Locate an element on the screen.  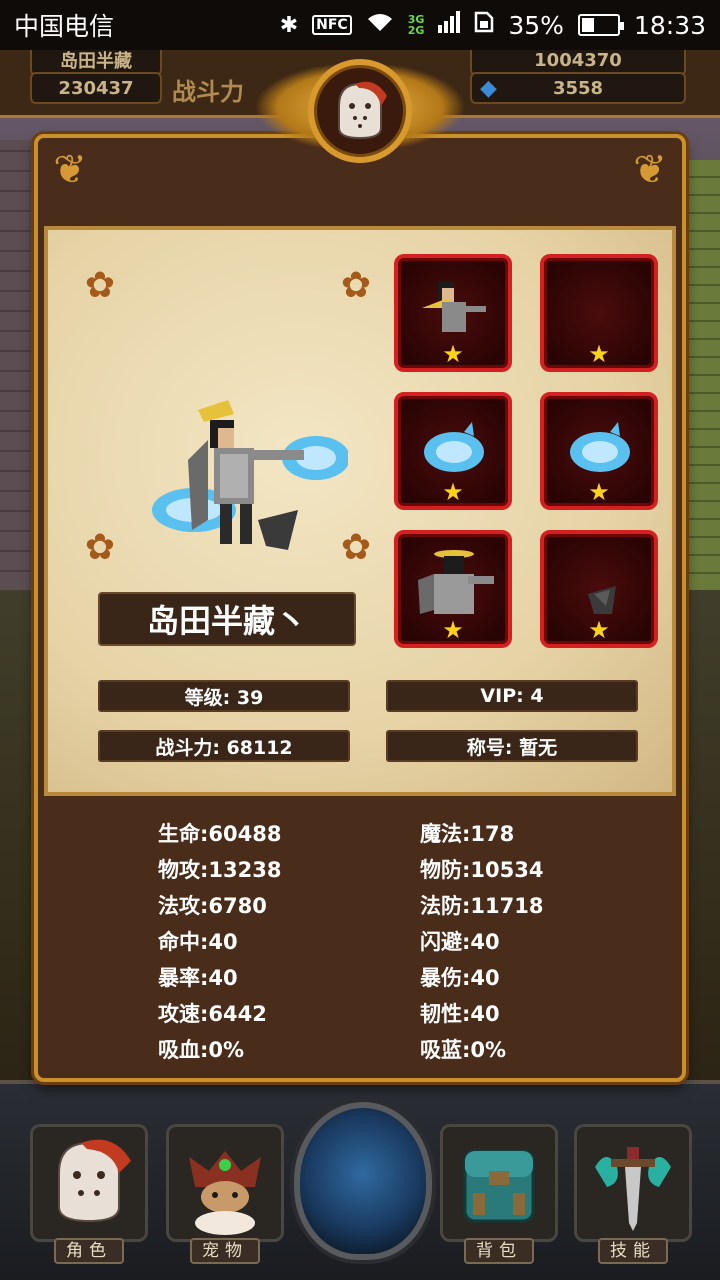
nfc-icon: NFC is located at coordinates (332, 25).